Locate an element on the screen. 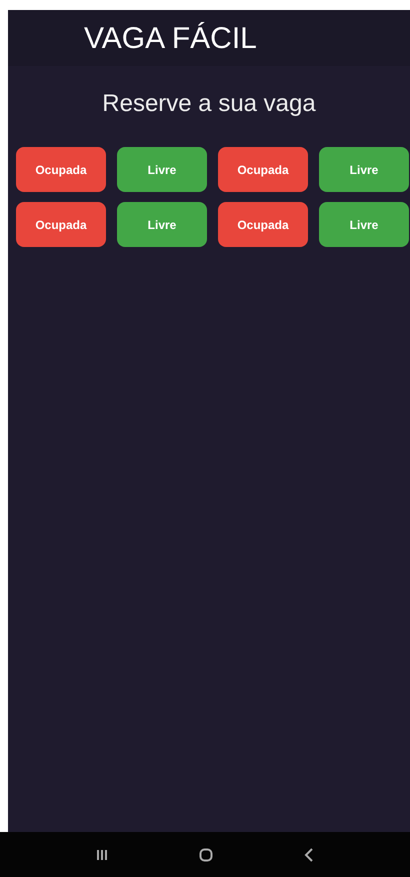 The height and width of the screenshot is (877, 410). app-title: VAGA FÁCIL is located at coordinates (170, 38).